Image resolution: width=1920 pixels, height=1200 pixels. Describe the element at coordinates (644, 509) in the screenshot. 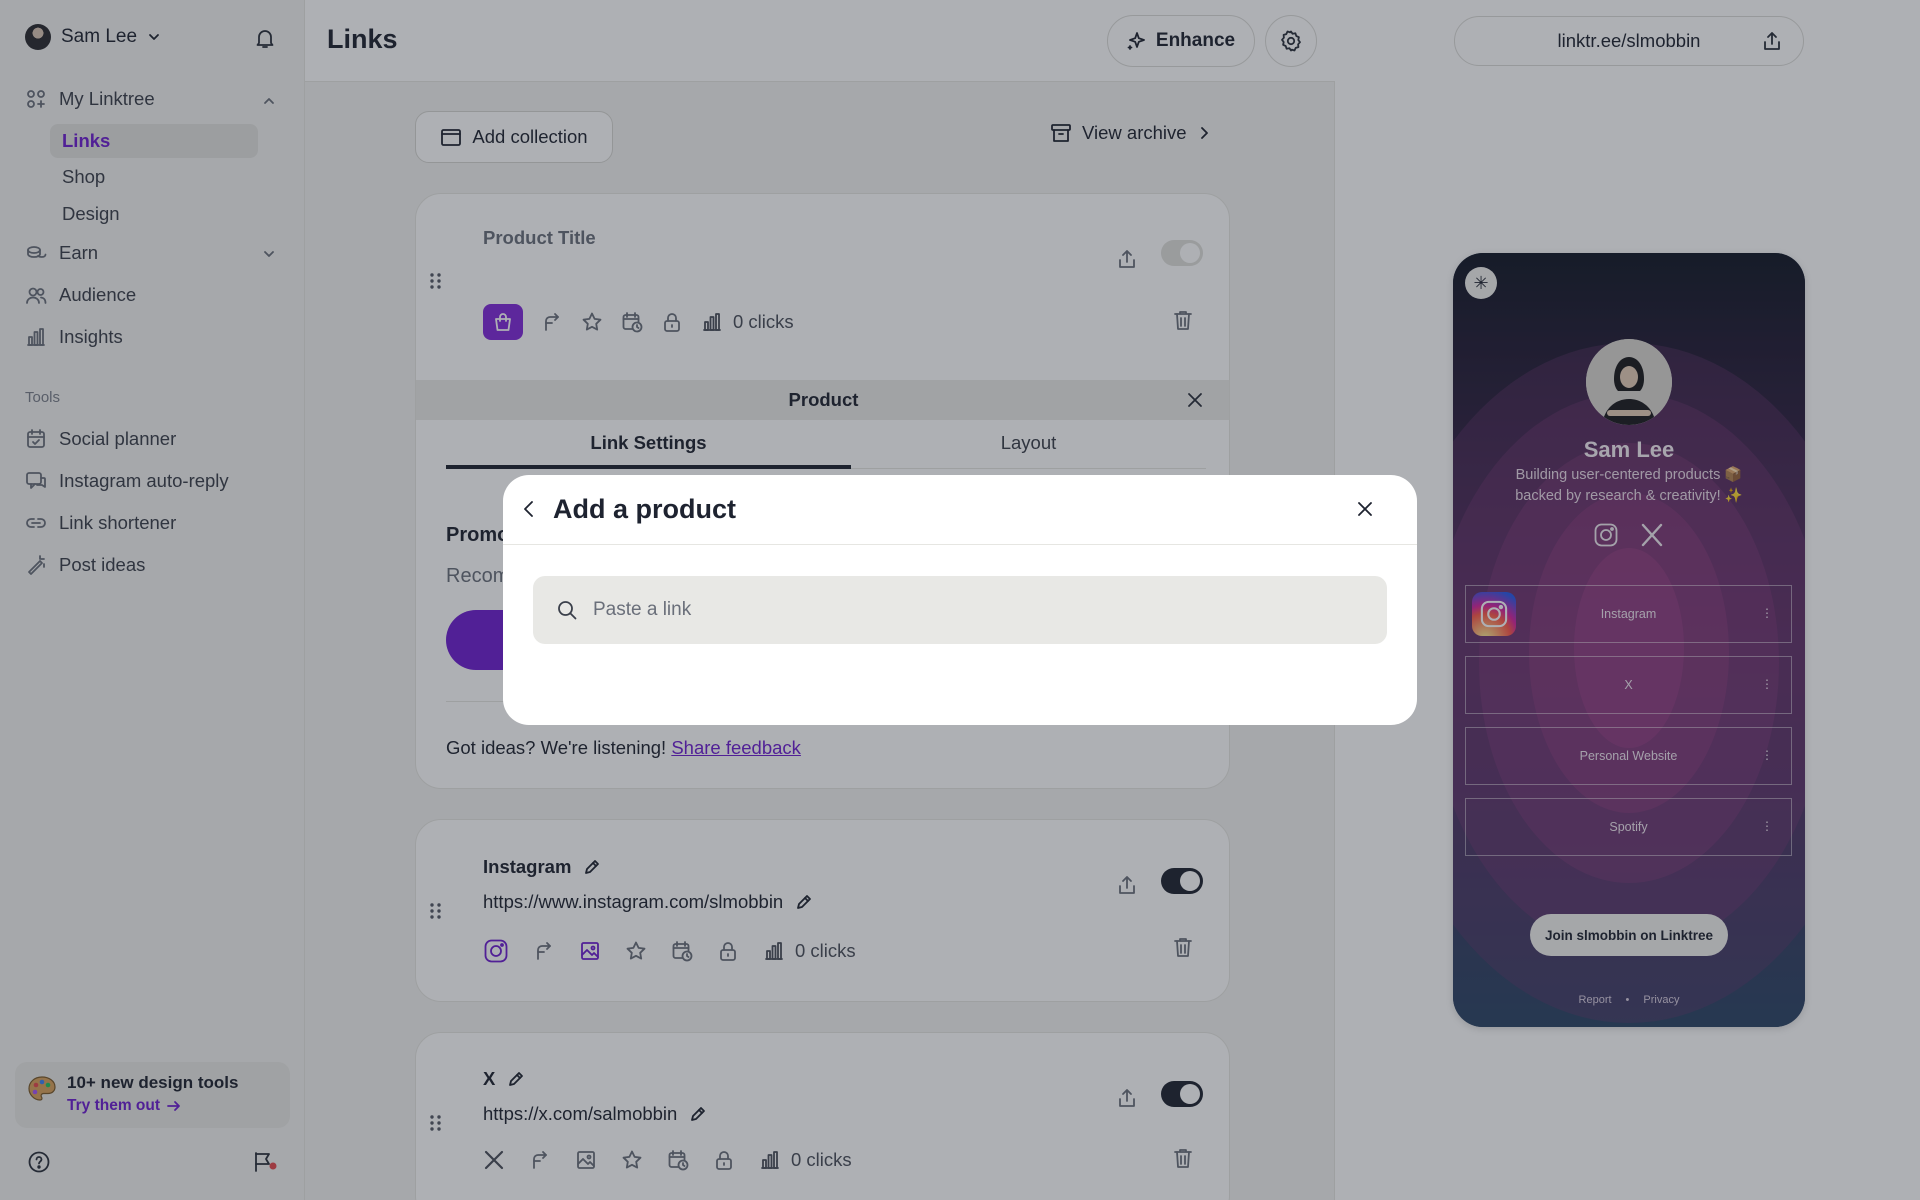

I see `modal-title: Add a product` at that location.